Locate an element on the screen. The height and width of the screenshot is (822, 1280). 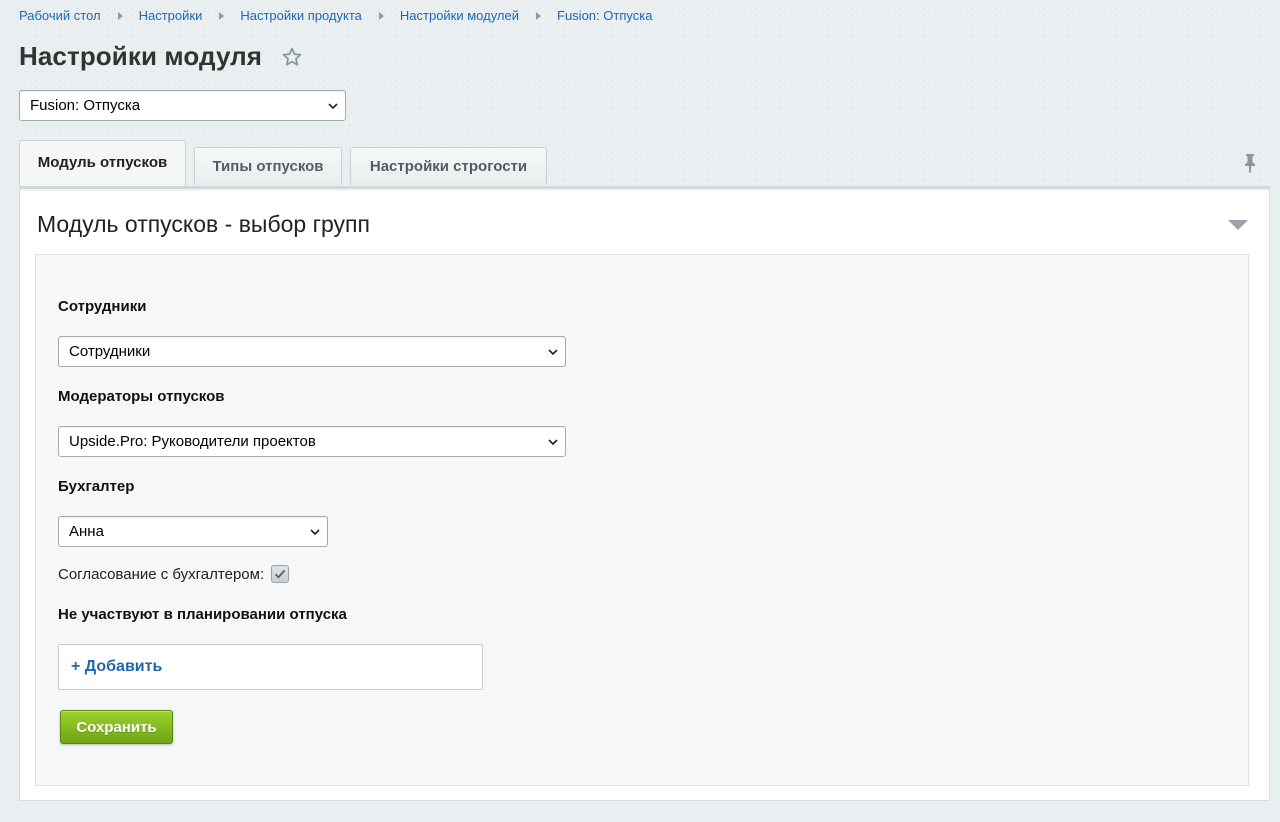
breadcrumb-item-settings: Настройки is located at coordinates (171, 15).